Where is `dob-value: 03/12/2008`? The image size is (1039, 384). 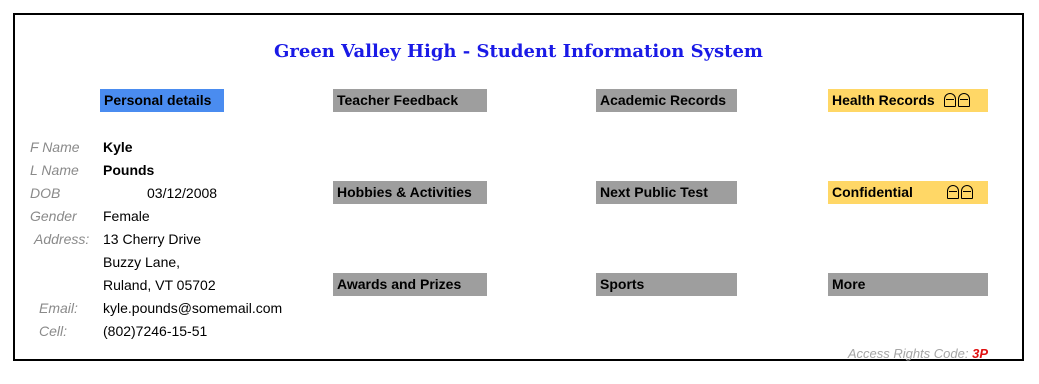
dob-value: 03/12/2008 is located at coordinates (182, 193).